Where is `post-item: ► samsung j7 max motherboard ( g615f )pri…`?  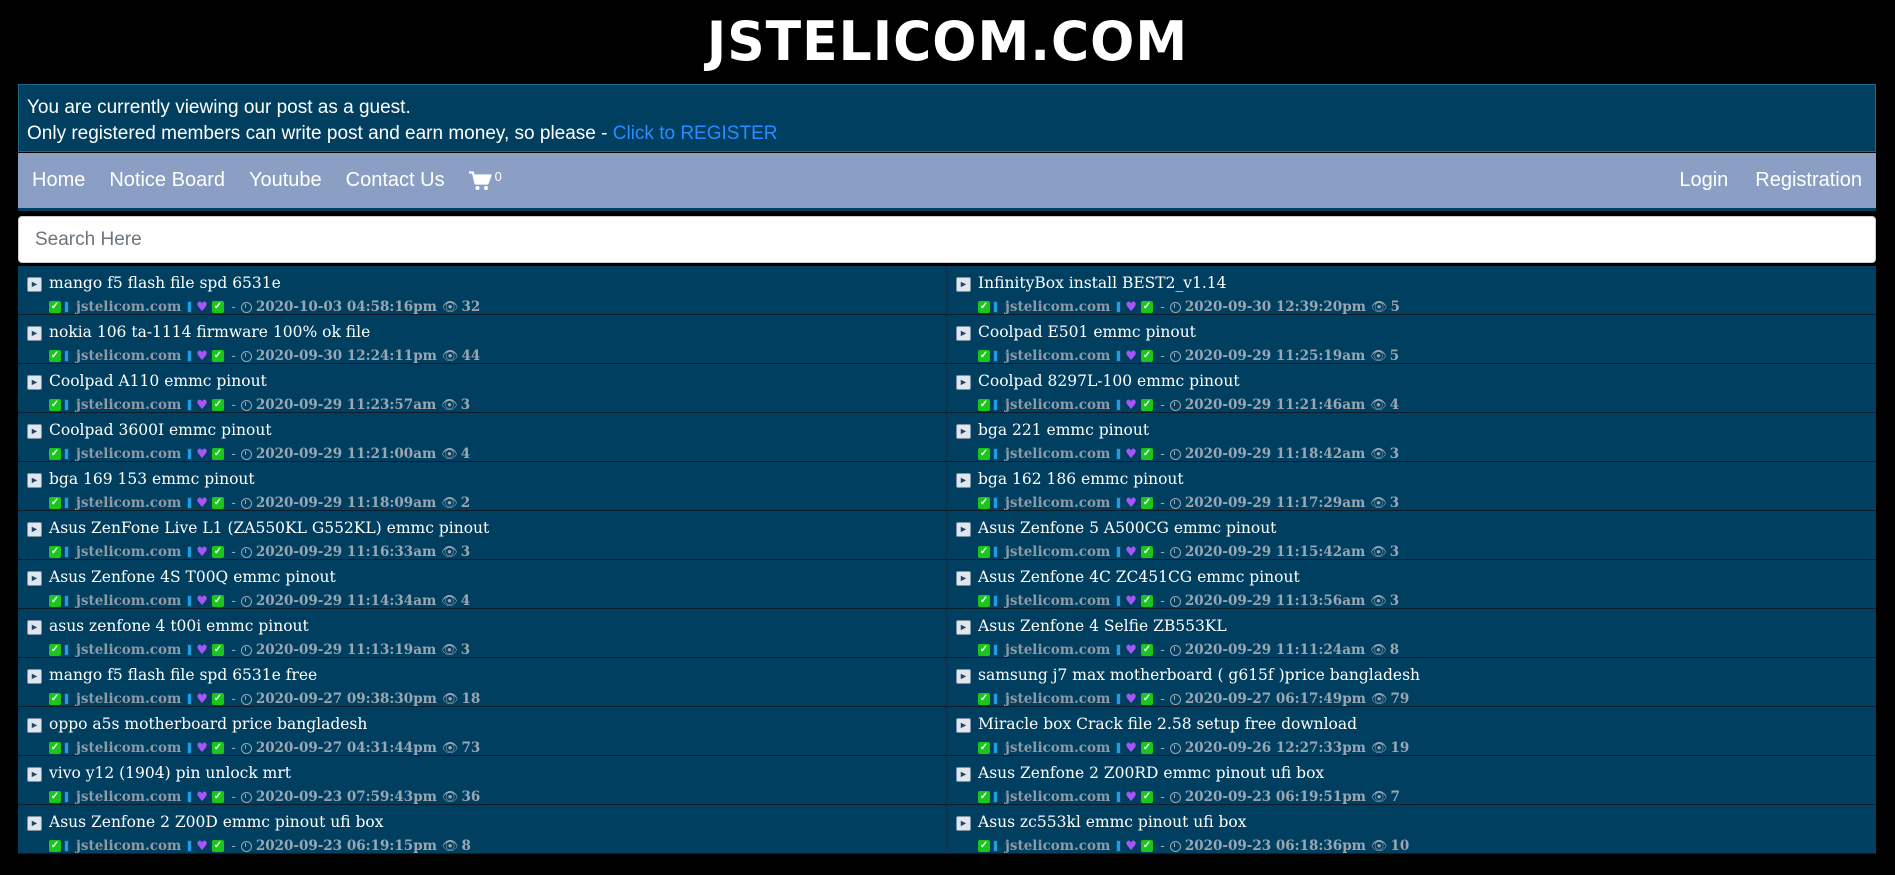
post-item: ► samsung j7 max motherboard ( g615f )pri… is located at coordinates (1411, 682).